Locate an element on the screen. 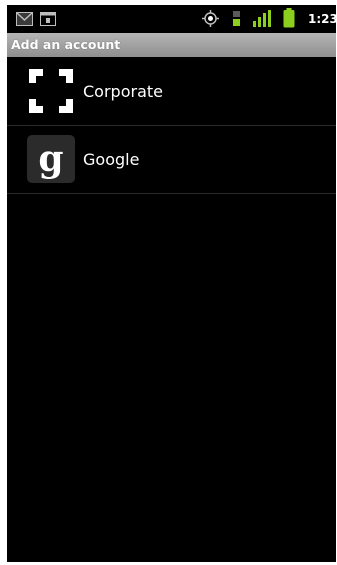 The image size is (337, 565). calendar-icon is located at coordinates (48, 20).